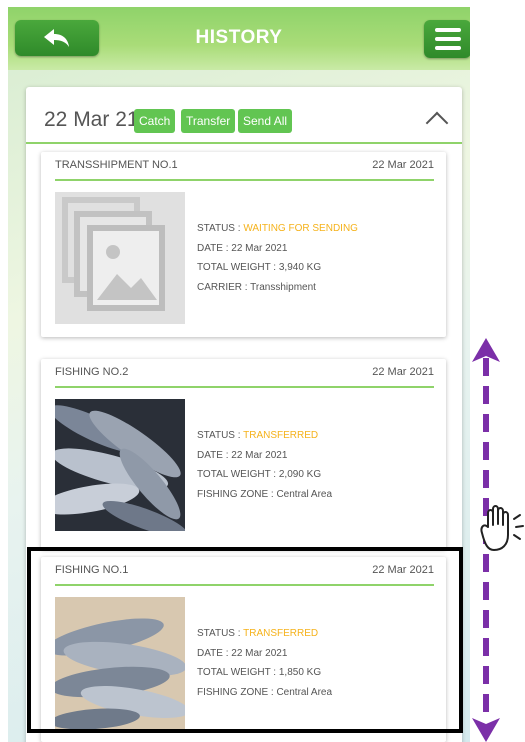 This screenshot has height=742, width=525. What do you see at coordinates (437, 123) in the screenshot?
I see `collapse-chevron-up-icon` at bounding box center [437, 123].